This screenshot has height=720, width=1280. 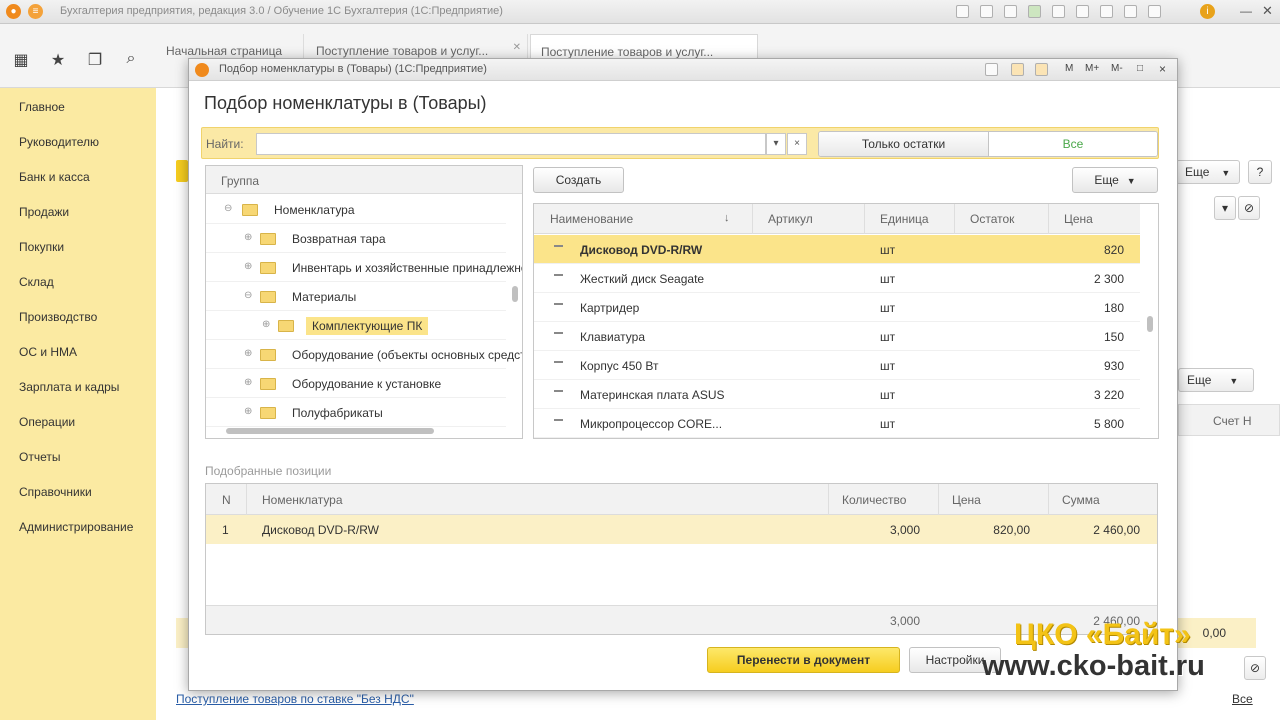 What do you see at coordinates (35, 11) in the screenshot?
I see `app-menu-icon: ≡` at bounding box center [35, 11].